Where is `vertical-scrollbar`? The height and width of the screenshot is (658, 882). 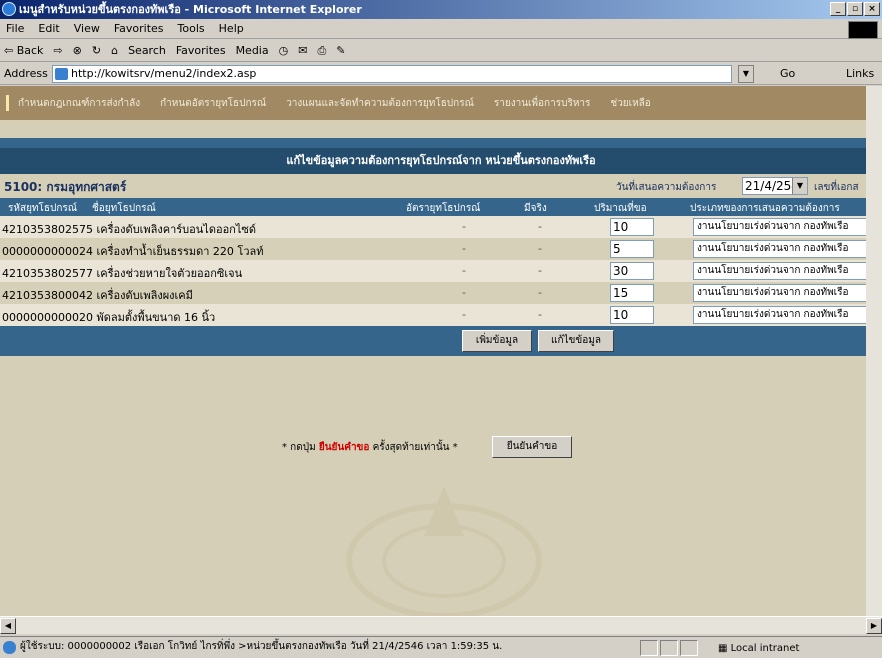 vertical-scrollbar is located at coordinates (874, 351).